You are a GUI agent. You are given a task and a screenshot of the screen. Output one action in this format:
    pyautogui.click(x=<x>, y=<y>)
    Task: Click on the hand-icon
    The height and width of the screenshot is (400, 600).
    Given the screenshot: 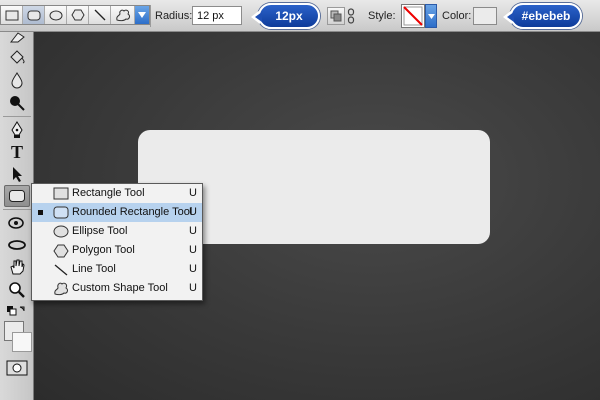 What is the action you would take?
    pyautogui.click(x=17, y=267)
    